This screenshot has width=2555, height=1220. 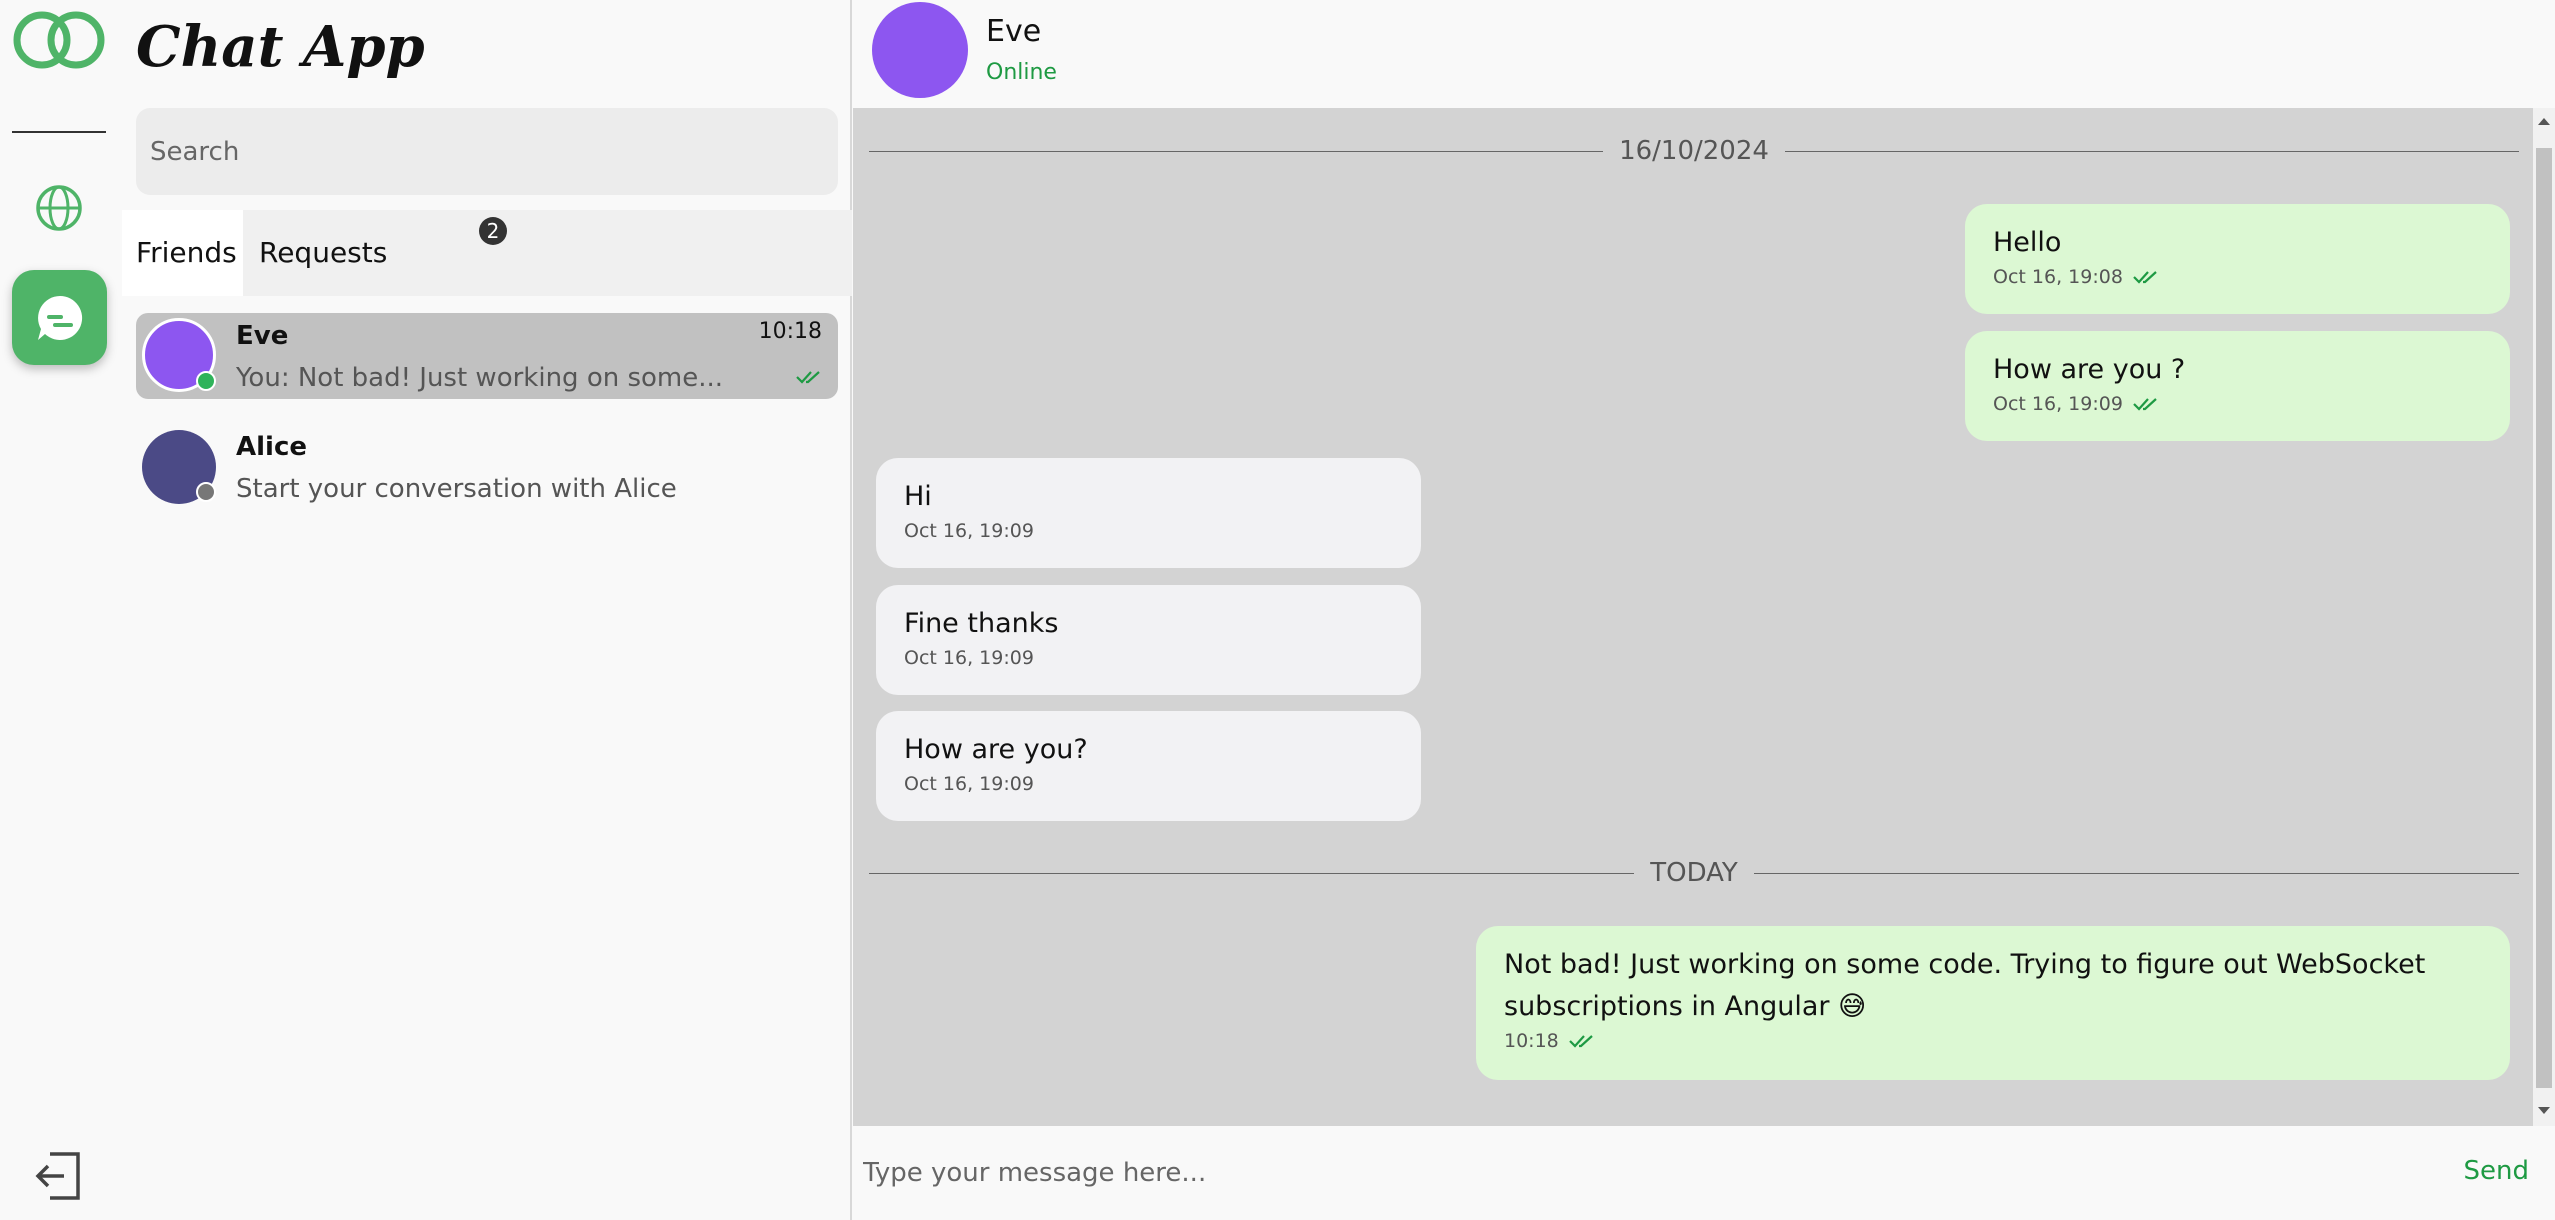 I want to click on tab-requests: Requests 2, so click(x=376, y=253).